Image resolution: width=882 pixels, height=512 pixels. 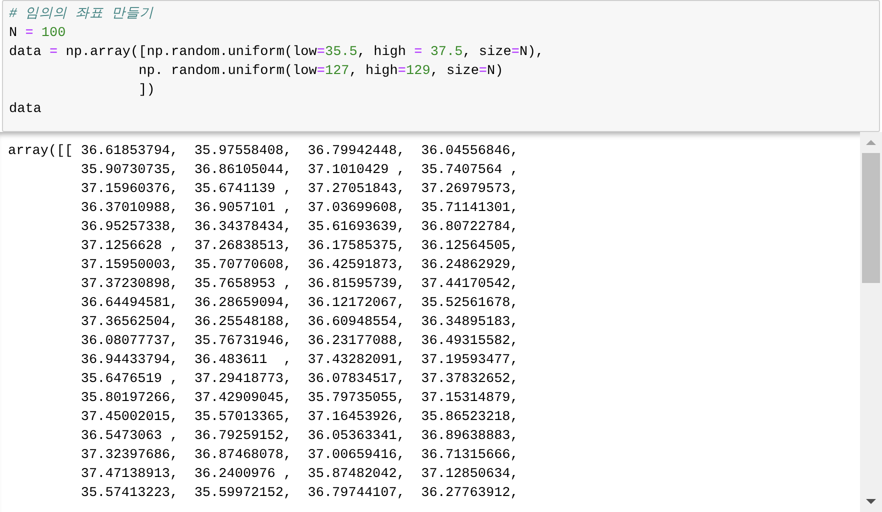 I want to click on code-line: # 임의의 좌표 만들기, so click(x=81, y=15).